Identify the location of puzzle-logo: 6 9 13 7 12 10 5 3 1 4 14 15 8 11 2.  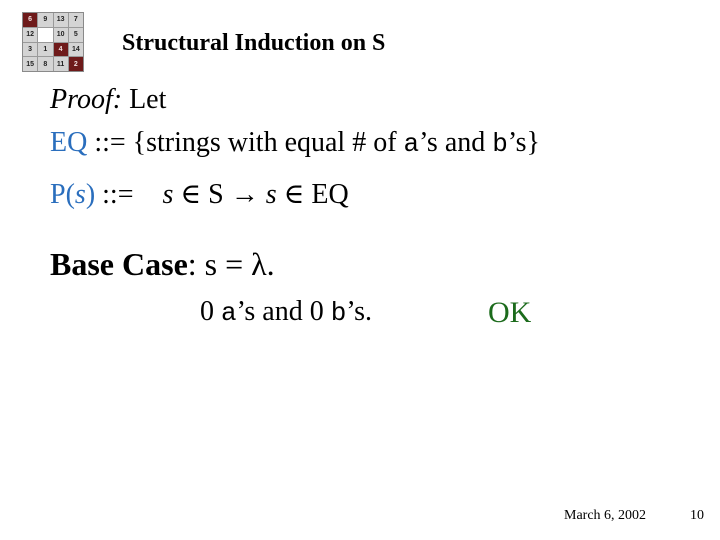
(53, 42).